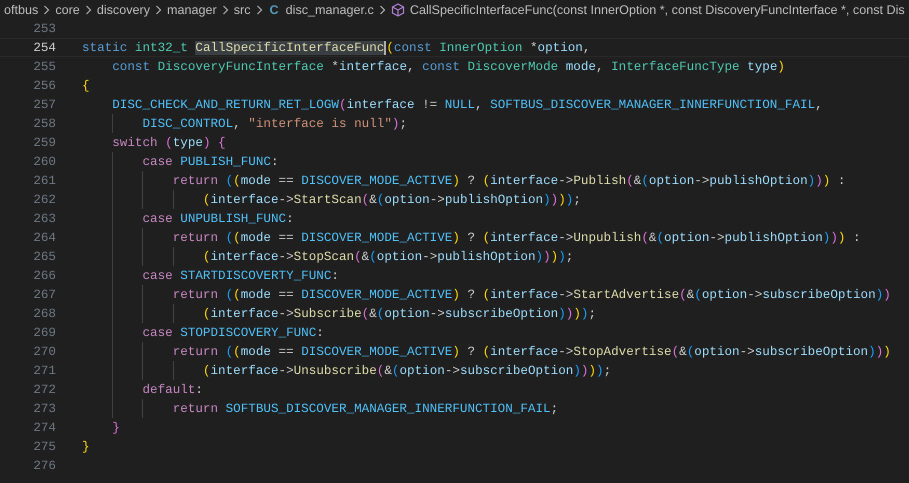 This screenshot has width=909, height=483. What do you see at coordinates (44, 313) in the screenshot?
I see `line-number: 268` at bounding box center [44, 313].